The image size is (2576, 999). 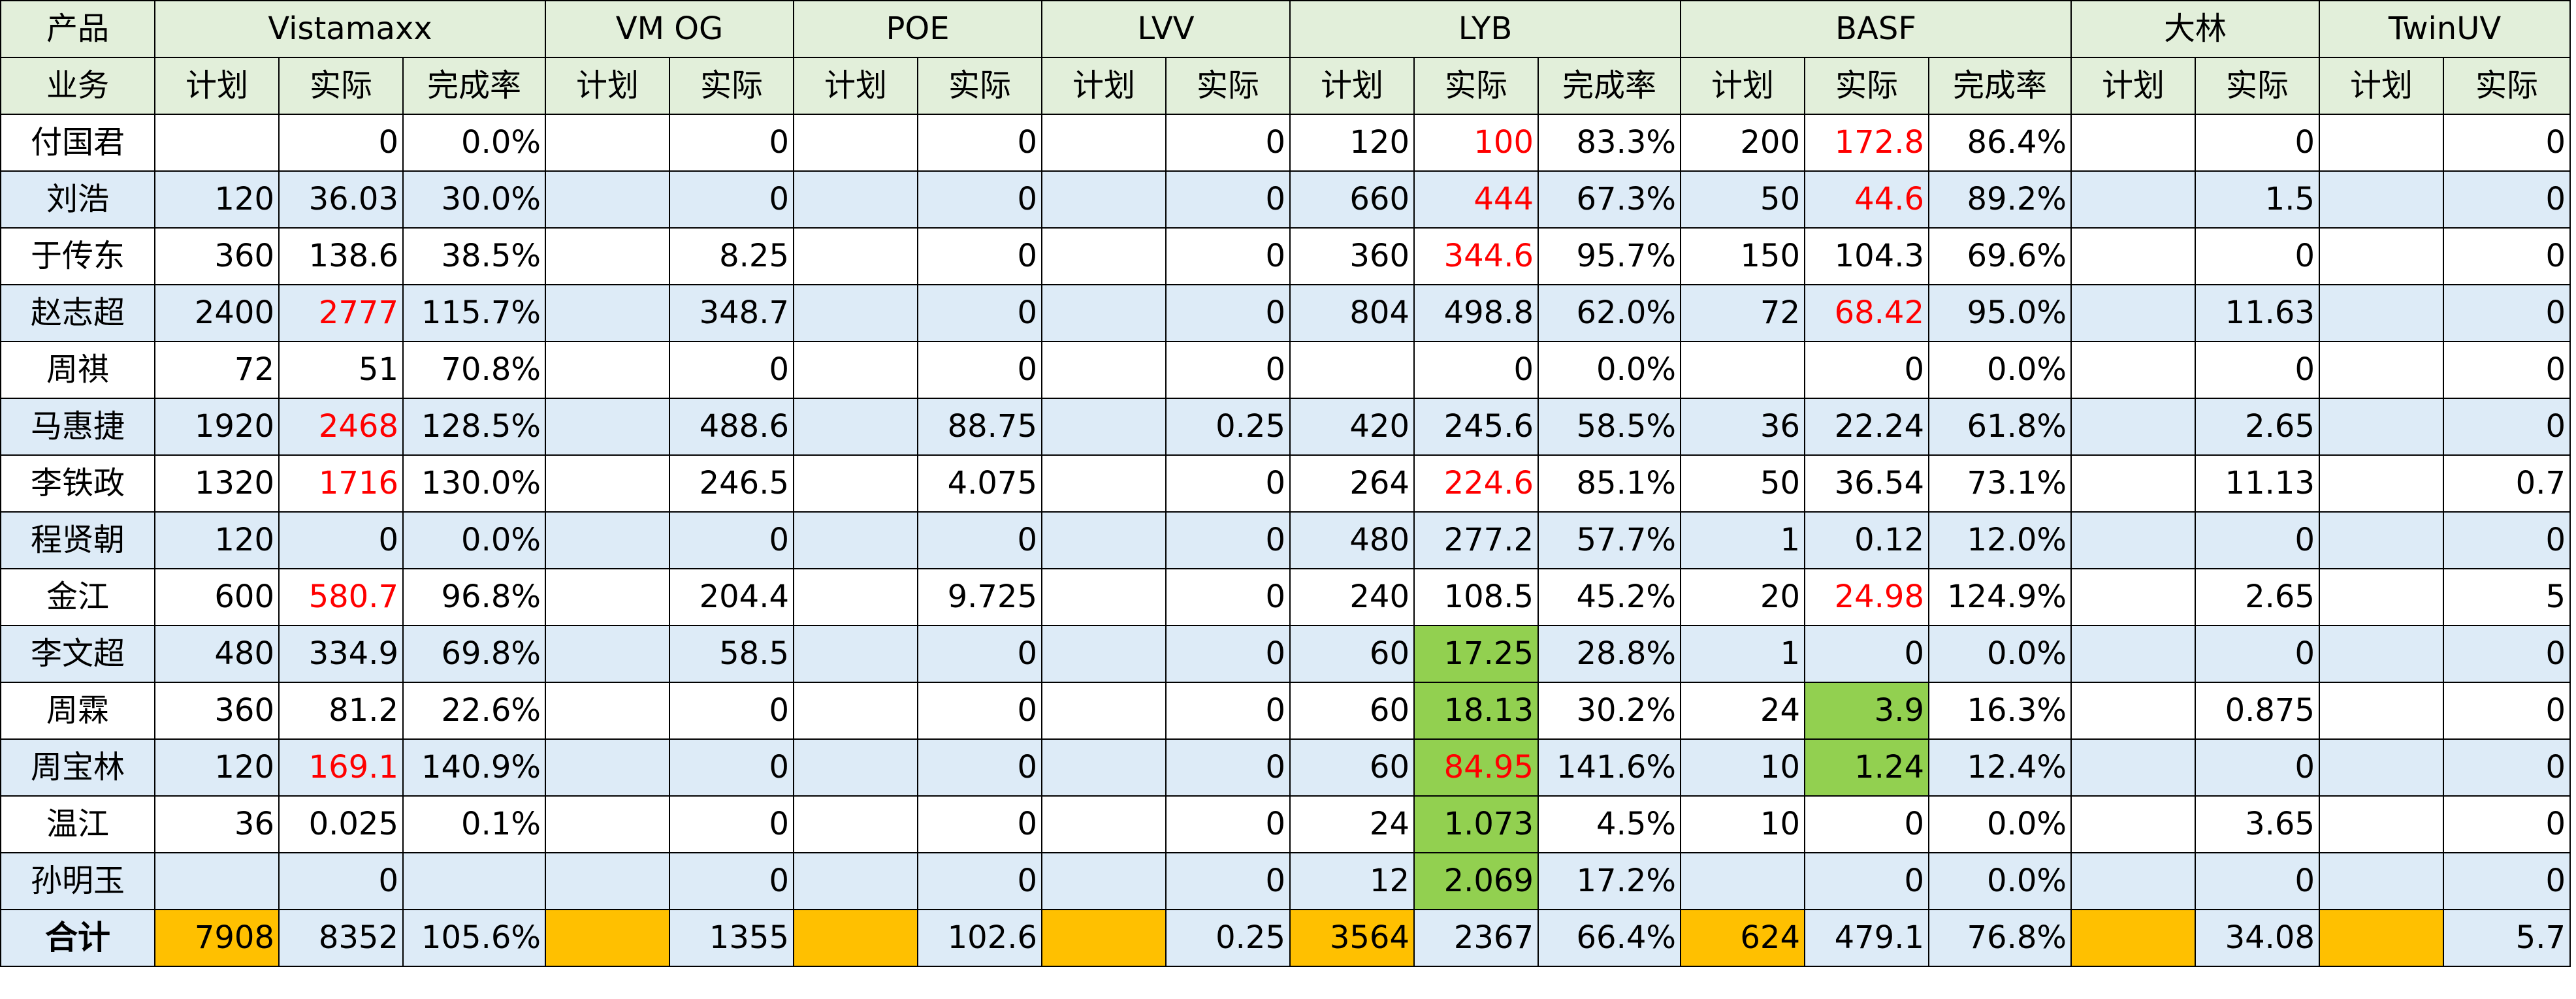 What do you see at coordinates (731, 597) in the screenshot?
I see `value-cell: 204.4` at bounding box center [731, 597].